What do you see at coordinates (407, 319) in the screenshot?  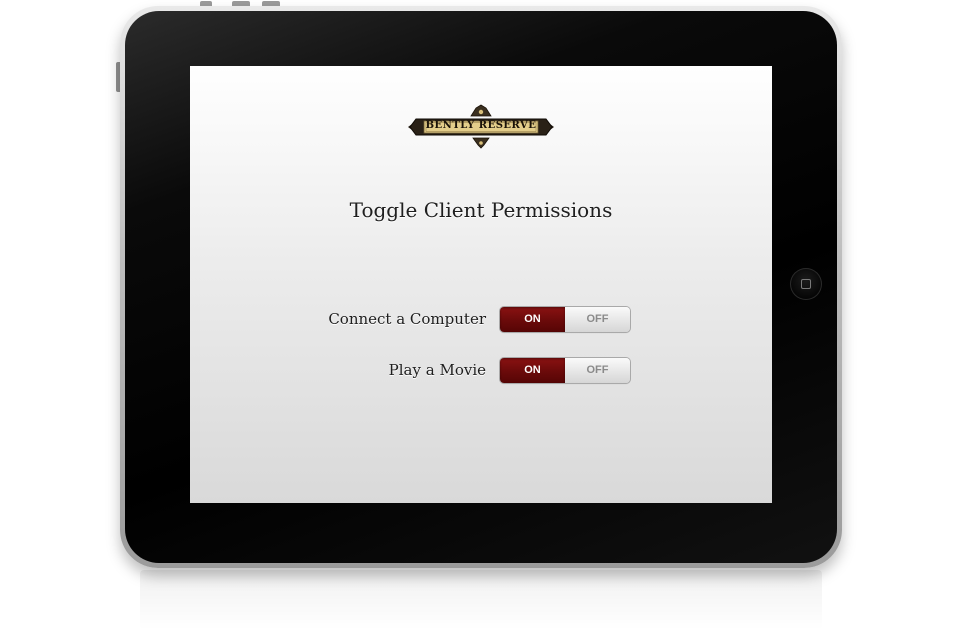 I see `permission-label: Connect a Computer` at bounding box center [407, 319].